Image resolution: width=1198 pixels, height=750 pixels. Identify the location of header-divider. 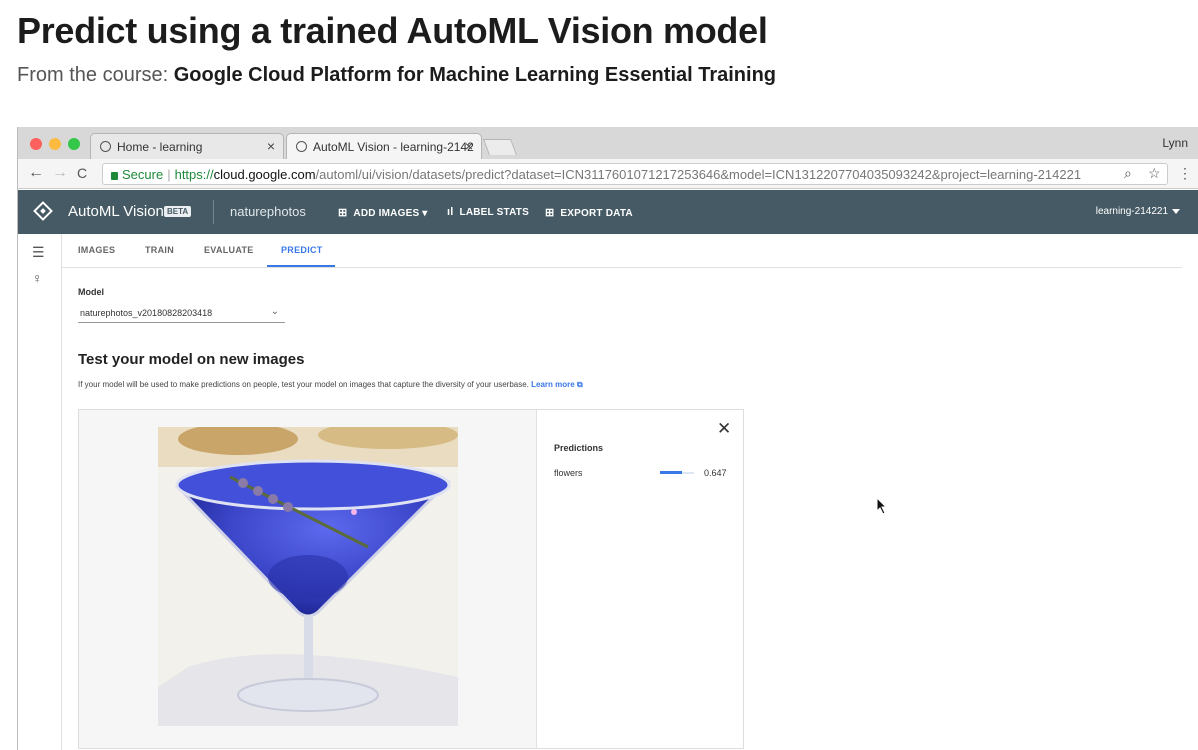
(213, 212).